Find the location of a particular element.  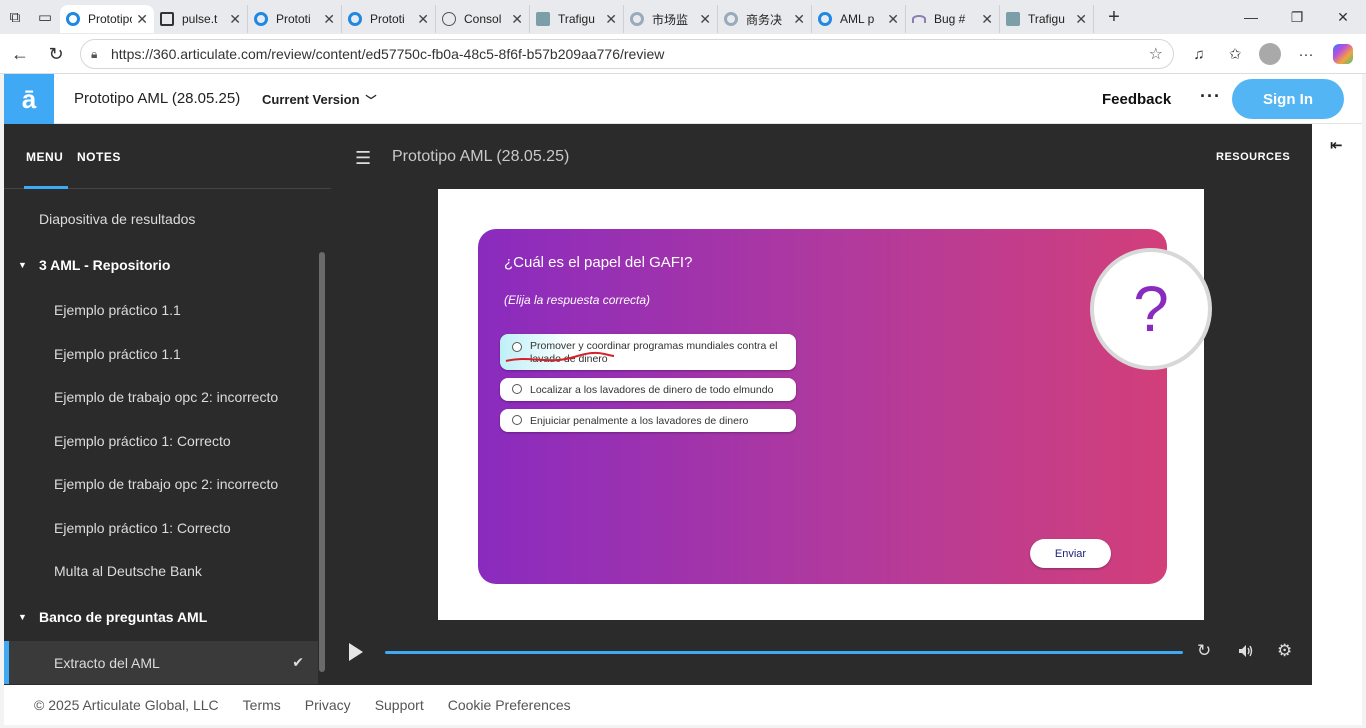

workspaces-icon: ⧉ is located at coordinates (15, 17).